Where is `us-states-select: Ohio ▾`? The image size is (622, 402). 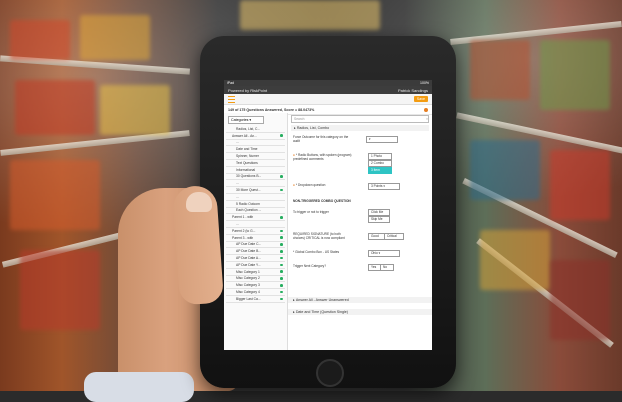
us-states-select: Ohio ▾ is located at coordinates (384, 253).